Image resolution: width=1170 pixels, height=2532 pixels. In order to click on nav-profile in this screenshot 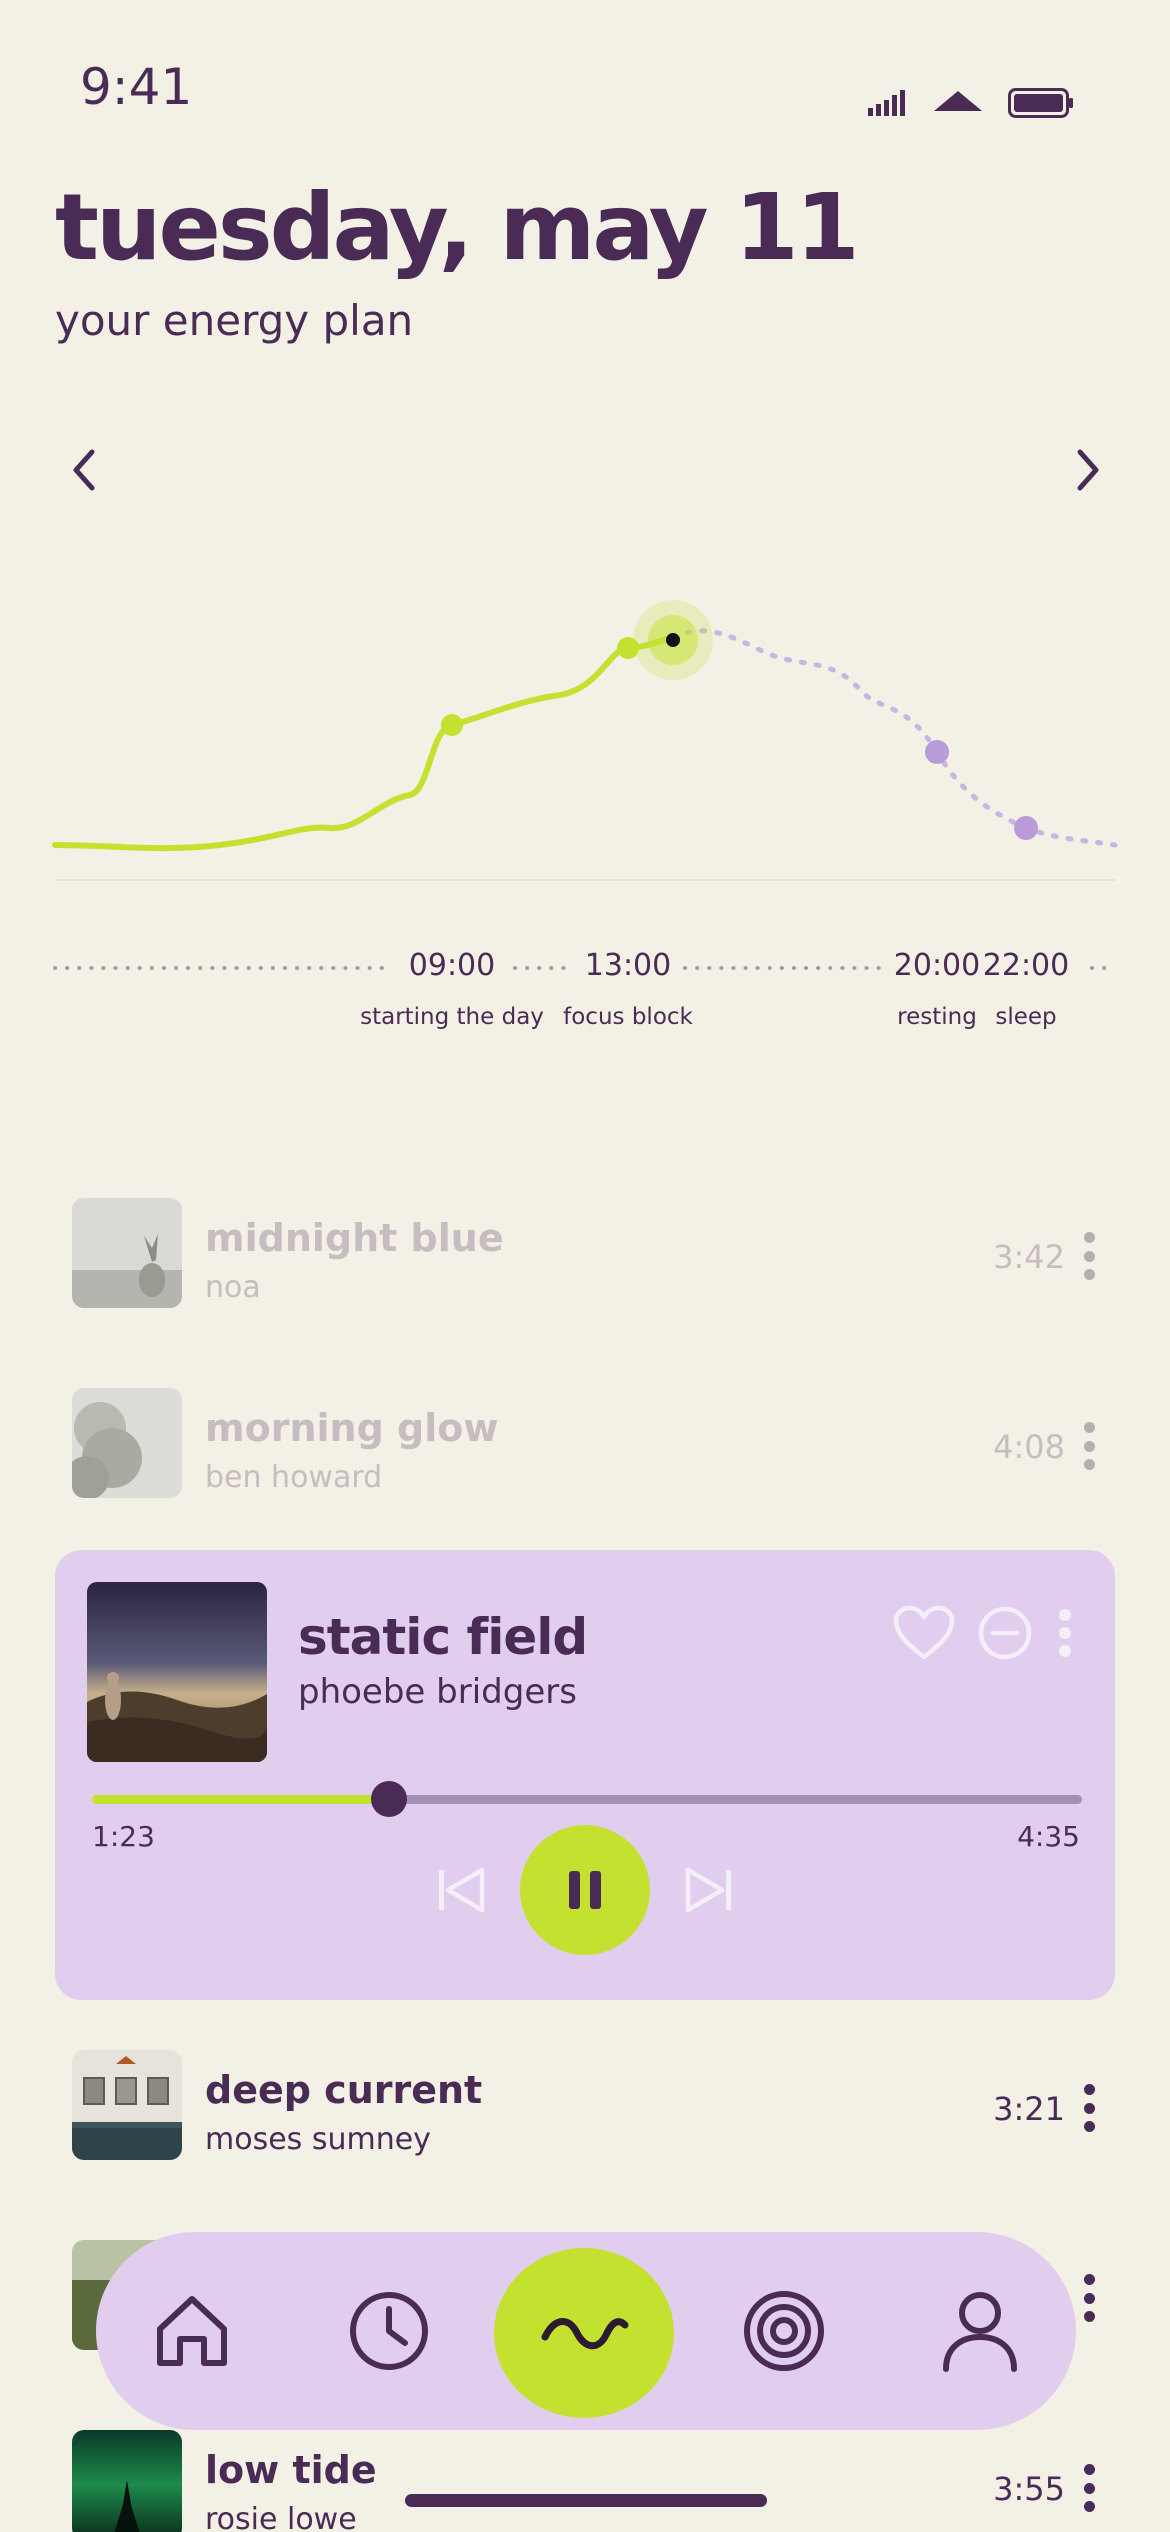, I will do `click(980, 2331)`.